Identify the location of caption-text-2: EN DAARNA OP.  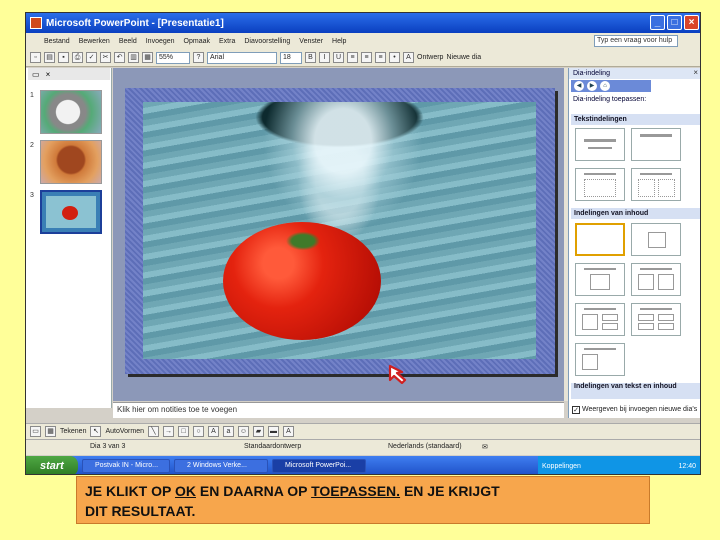
(253, 491).